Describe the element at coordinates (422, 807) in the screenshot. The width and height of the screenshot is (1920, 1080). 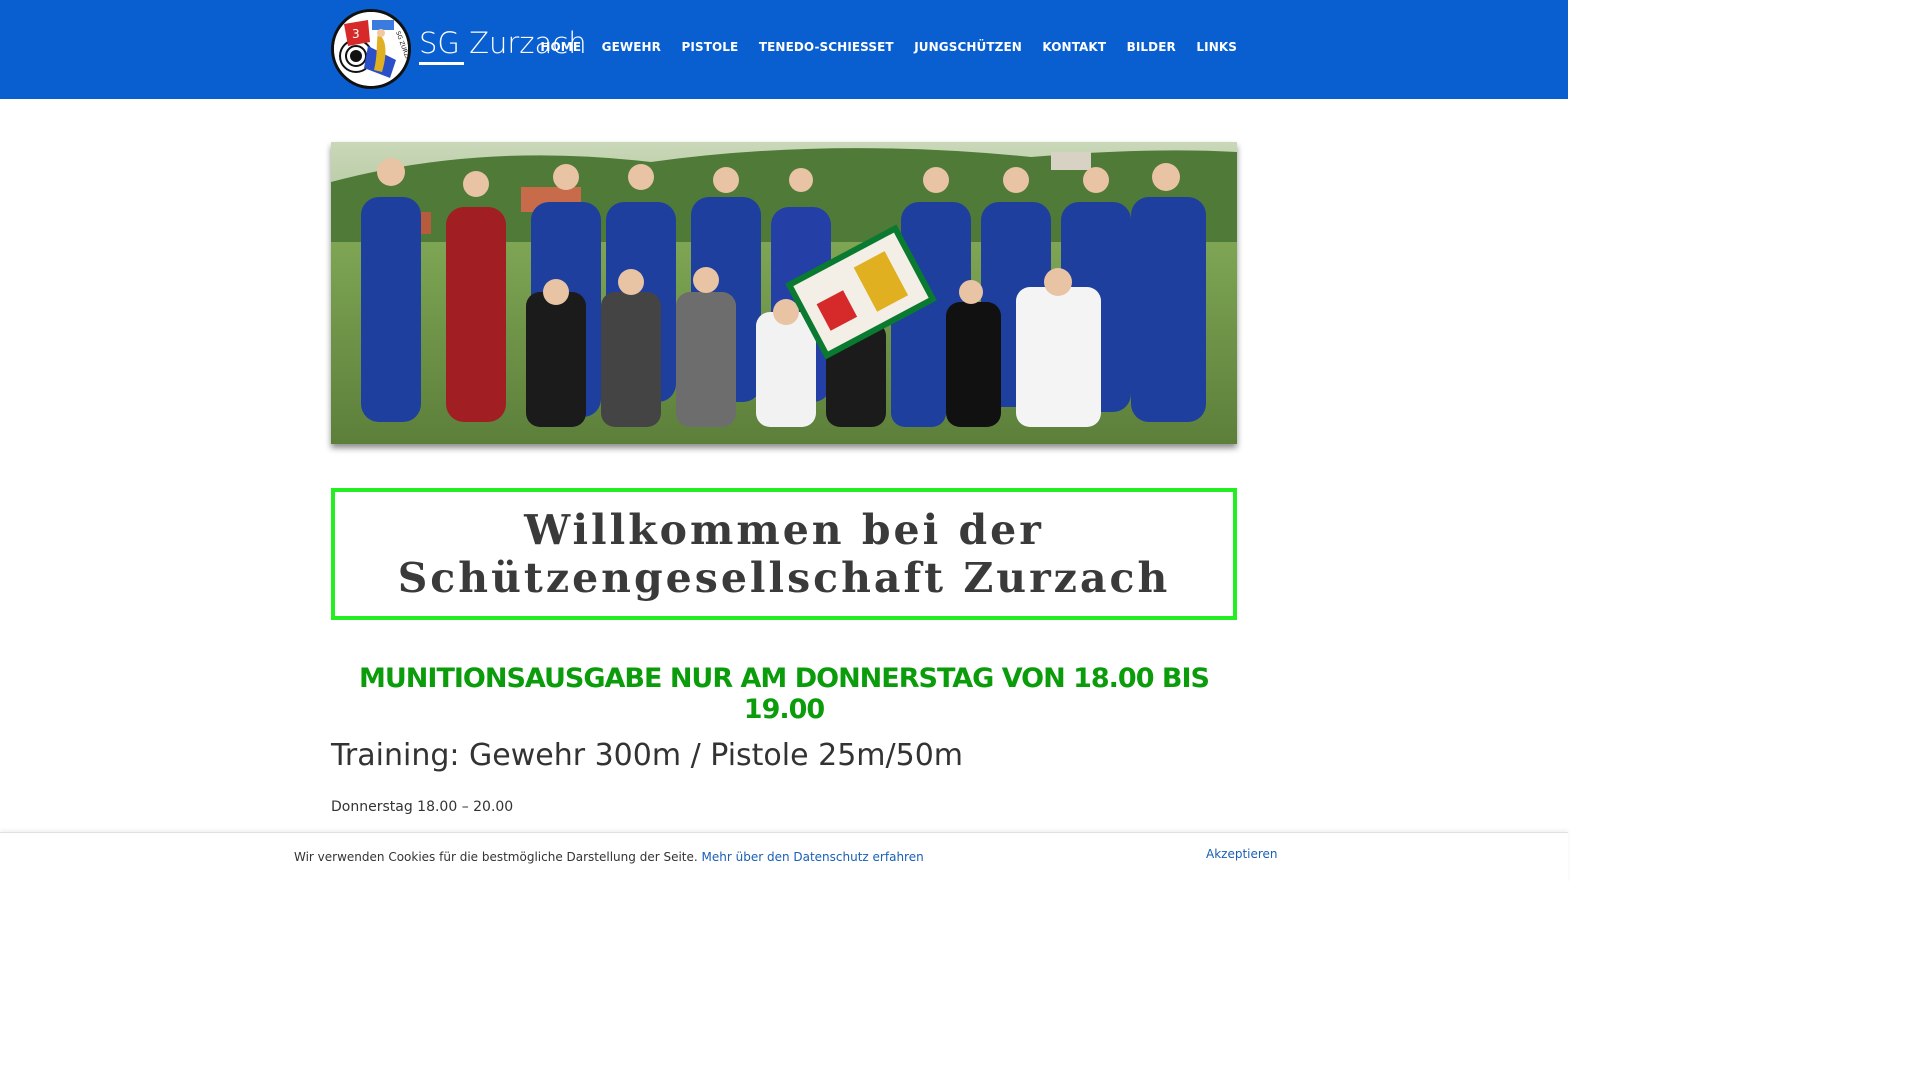
I see `training-schedule: Donnerstag 18.00 – 20.00` at that location.